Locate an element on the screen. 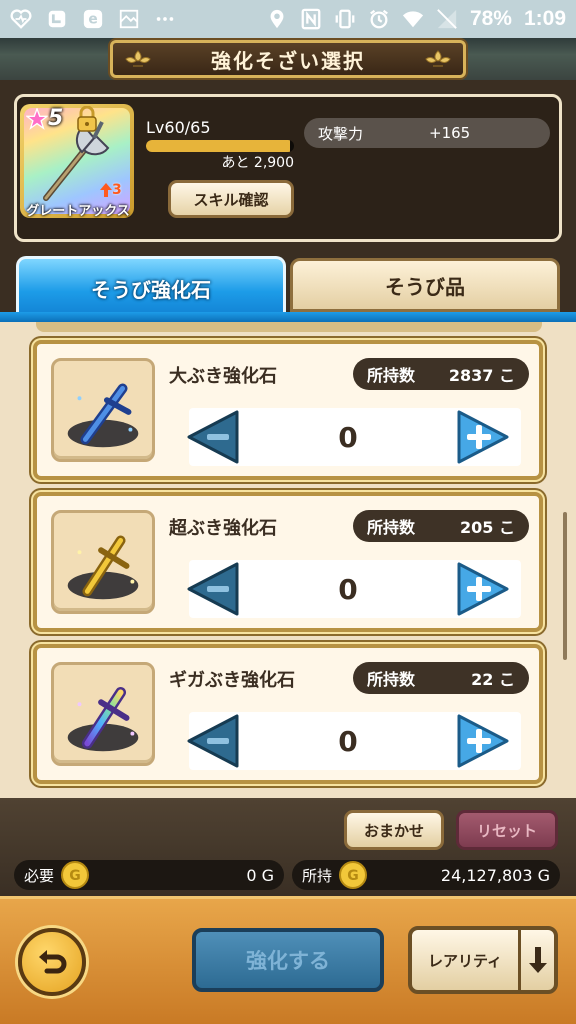  owned-gold-amount: 24,127,803 G is located at coordinates (495, 875).